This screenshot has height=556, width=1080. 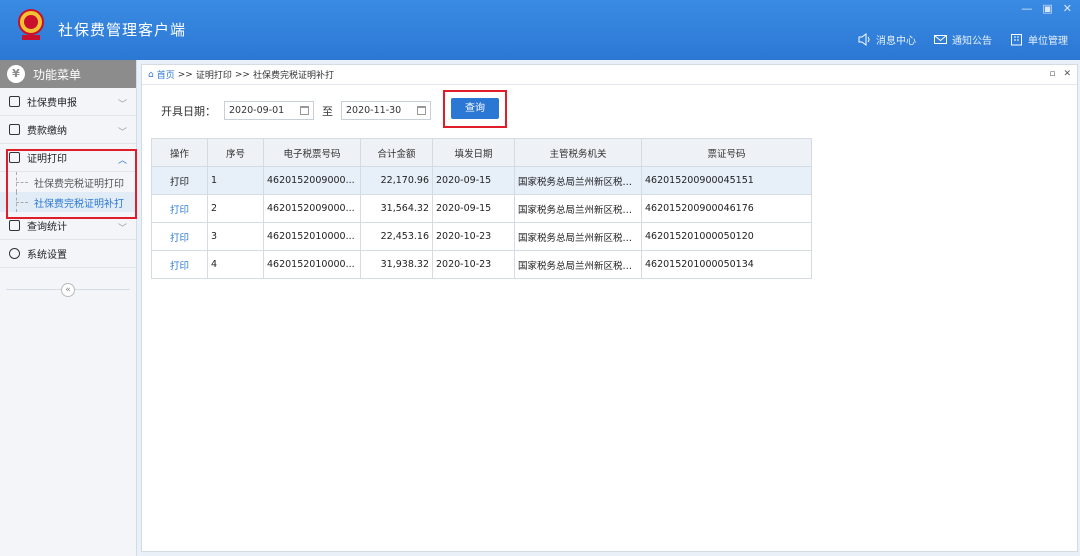 What do you see at coordinates (327, 111) in the screenshot?
I see `to-label: 至` at bounding box center [327, 111].